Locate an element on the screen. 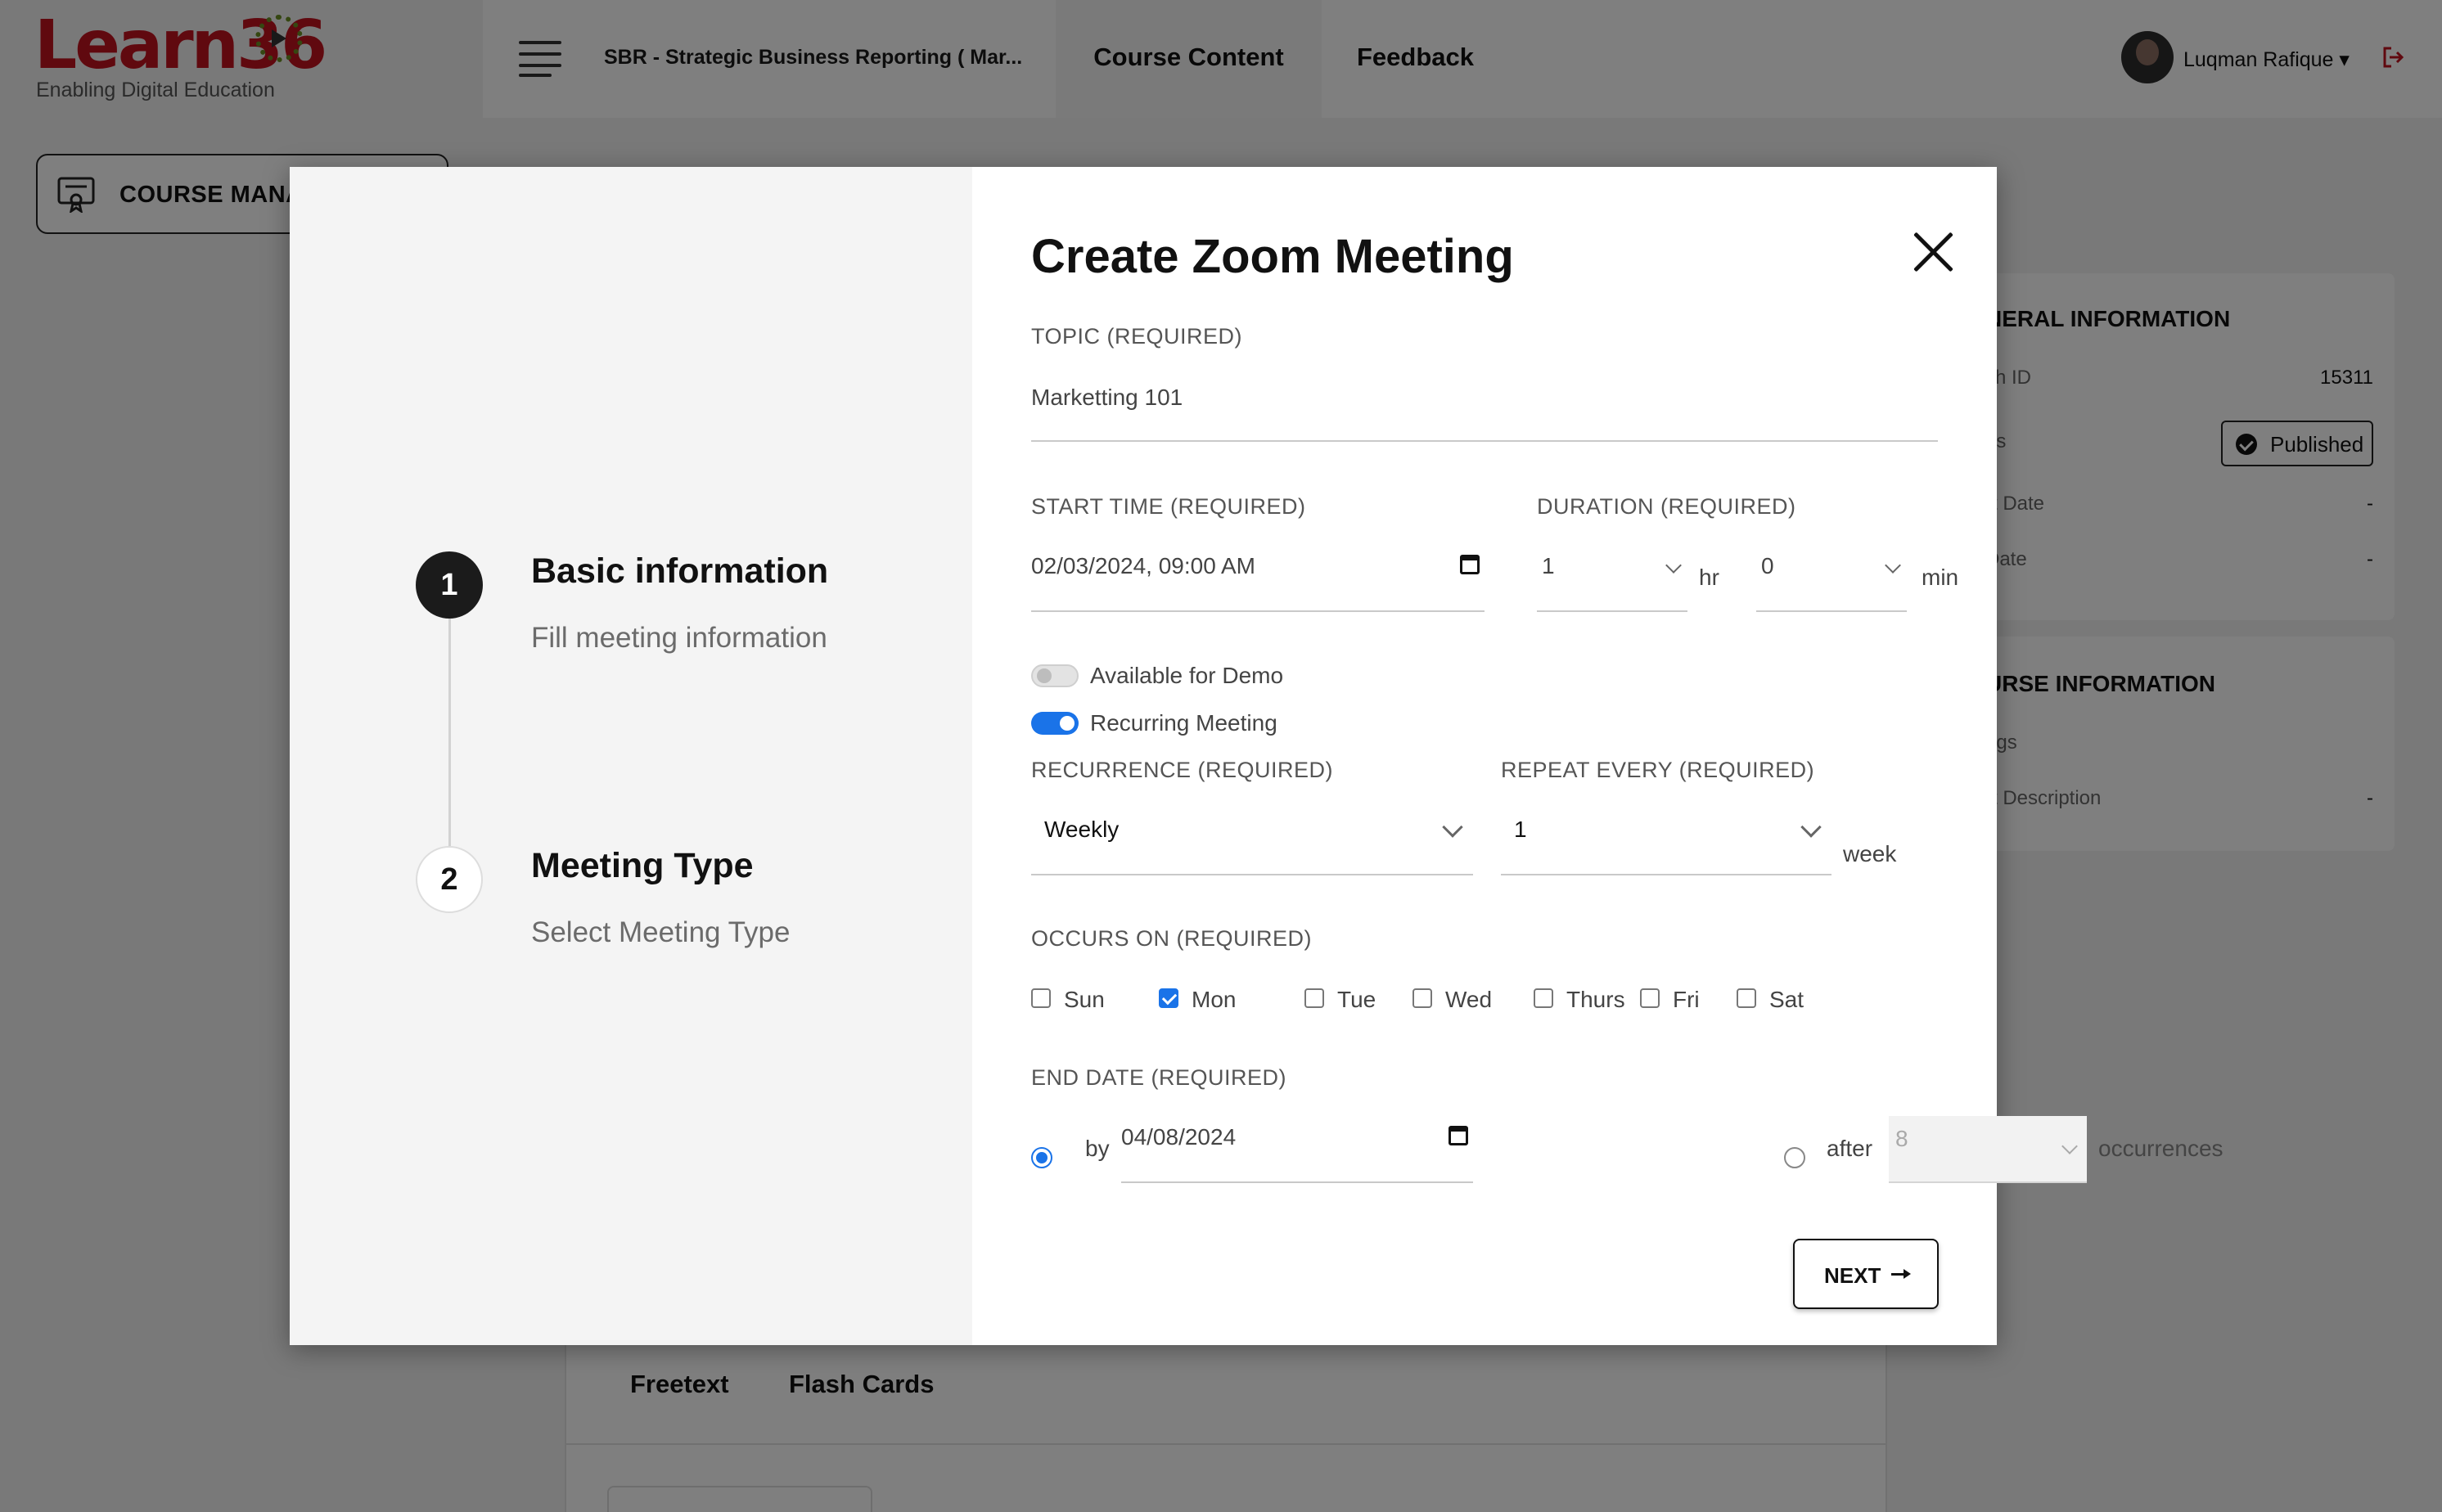  arrow-right-icon is located at coordinates (1901, 1274).